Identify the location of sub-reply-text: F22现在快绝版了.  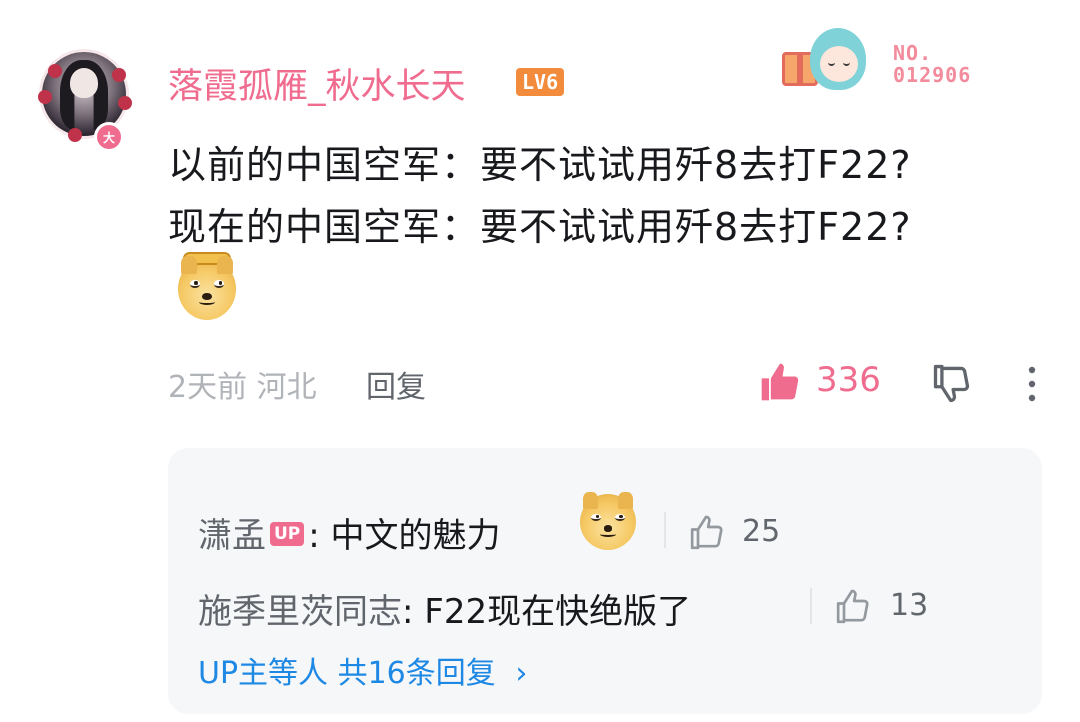
(558, 612).